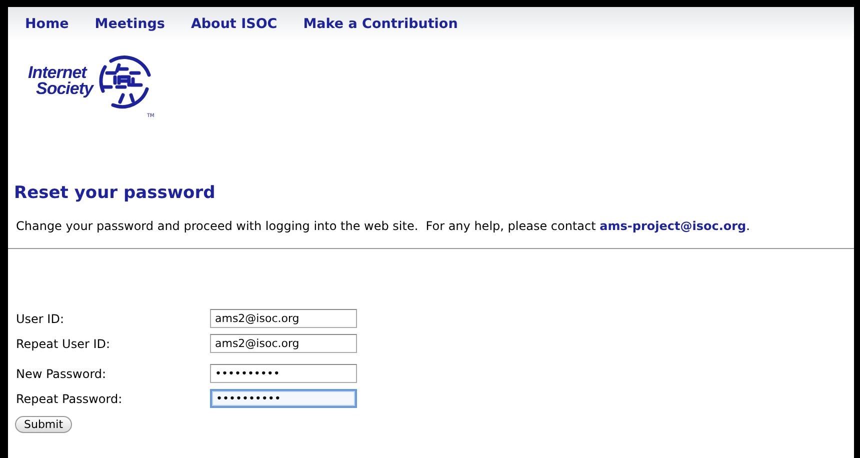 This screenshot has width=860, height=458. What do you see at coordinates (383, 226) in the screenshot?
I see `intro-text: Change your password and proceed with logging into the web site. For any help, please contact ams-project@isoc.org.` at bounding box center [383, 226].